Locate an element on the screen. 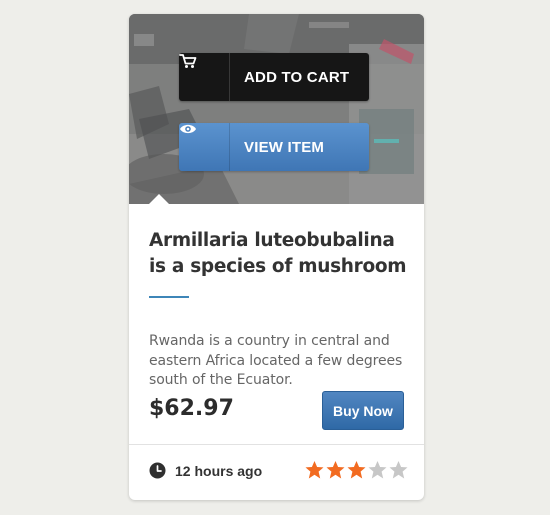 This screenshot has height=515, width=550. cart-icon is located at coordinates (204, 77).